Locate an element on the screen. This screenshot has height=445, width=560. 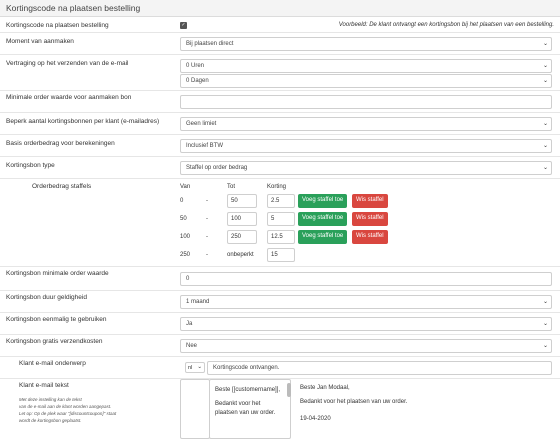
basis-select: Inclusief BTW ⌄ is located at coordinates (366, 146).